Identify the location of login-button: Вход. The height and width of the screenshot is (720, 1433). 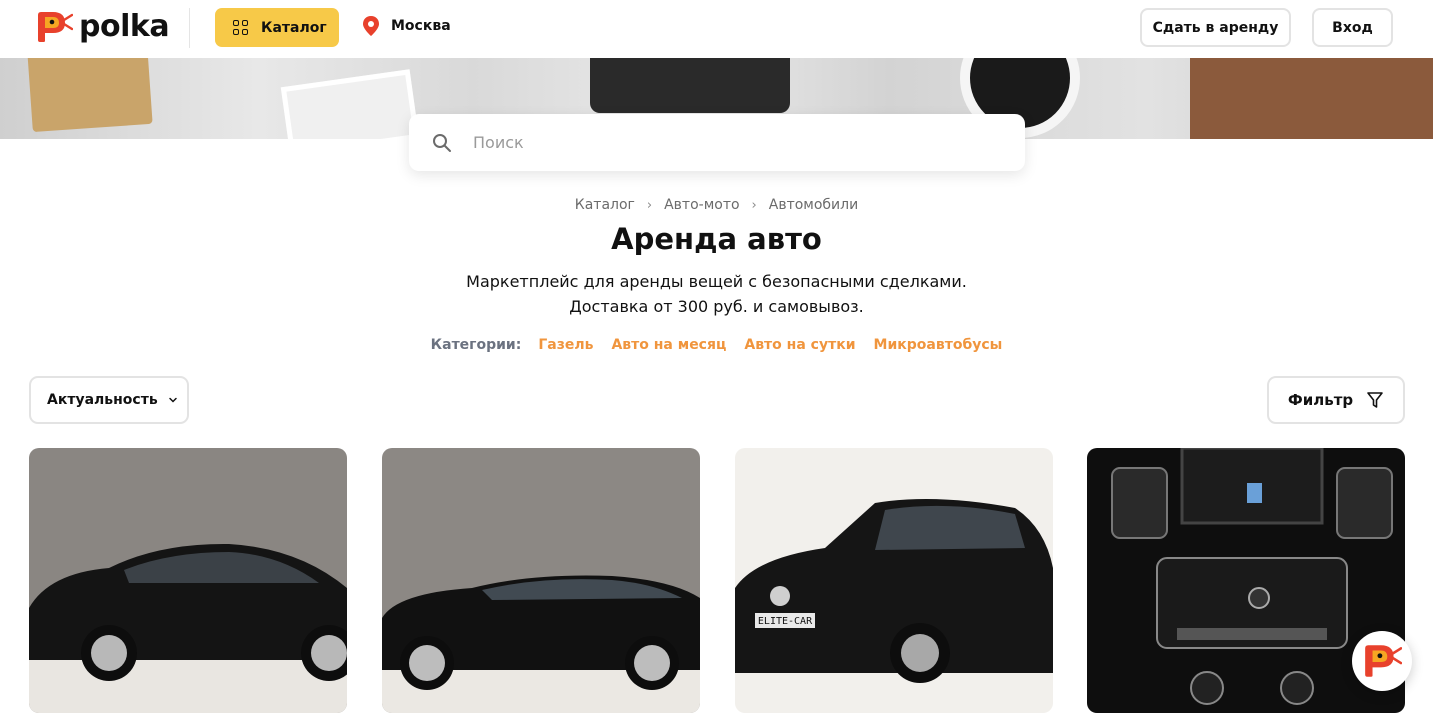
(1352, 27).